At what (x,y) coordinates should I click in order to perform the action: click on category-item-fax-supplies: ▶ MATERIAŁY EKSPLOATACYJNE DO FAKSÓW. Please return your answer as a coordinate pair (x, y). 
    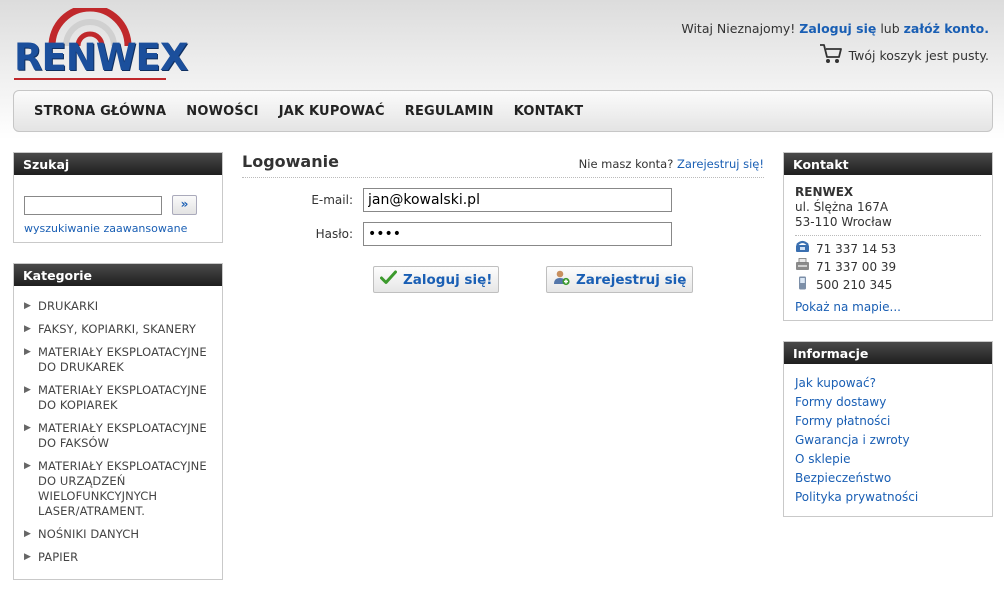
    Looking at the image, I should click on (118, 436).